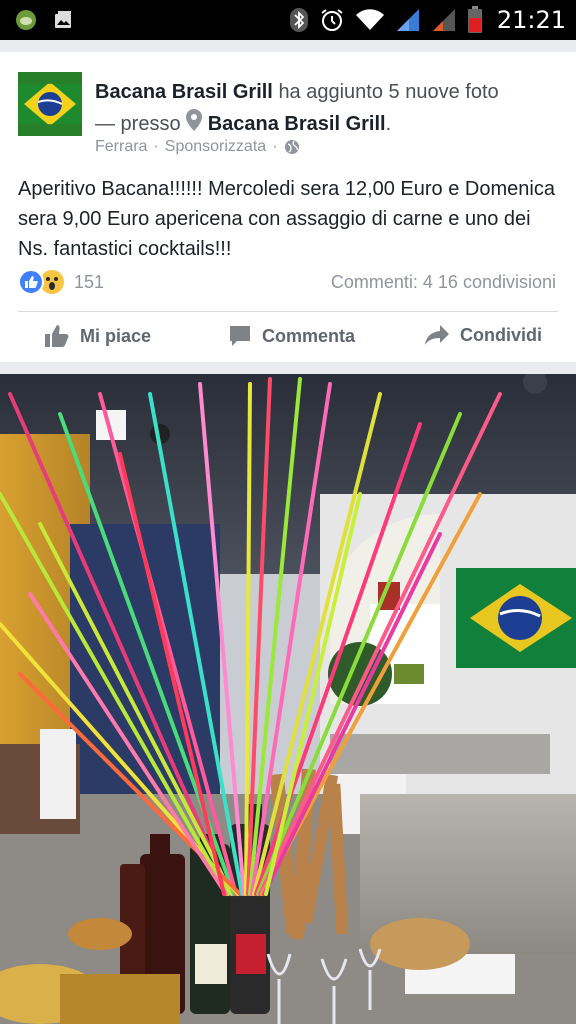 Image resolution: width=576 pixels, height=1024 pixels. I want to click on comment-button: Commenta, so click(291, 336).